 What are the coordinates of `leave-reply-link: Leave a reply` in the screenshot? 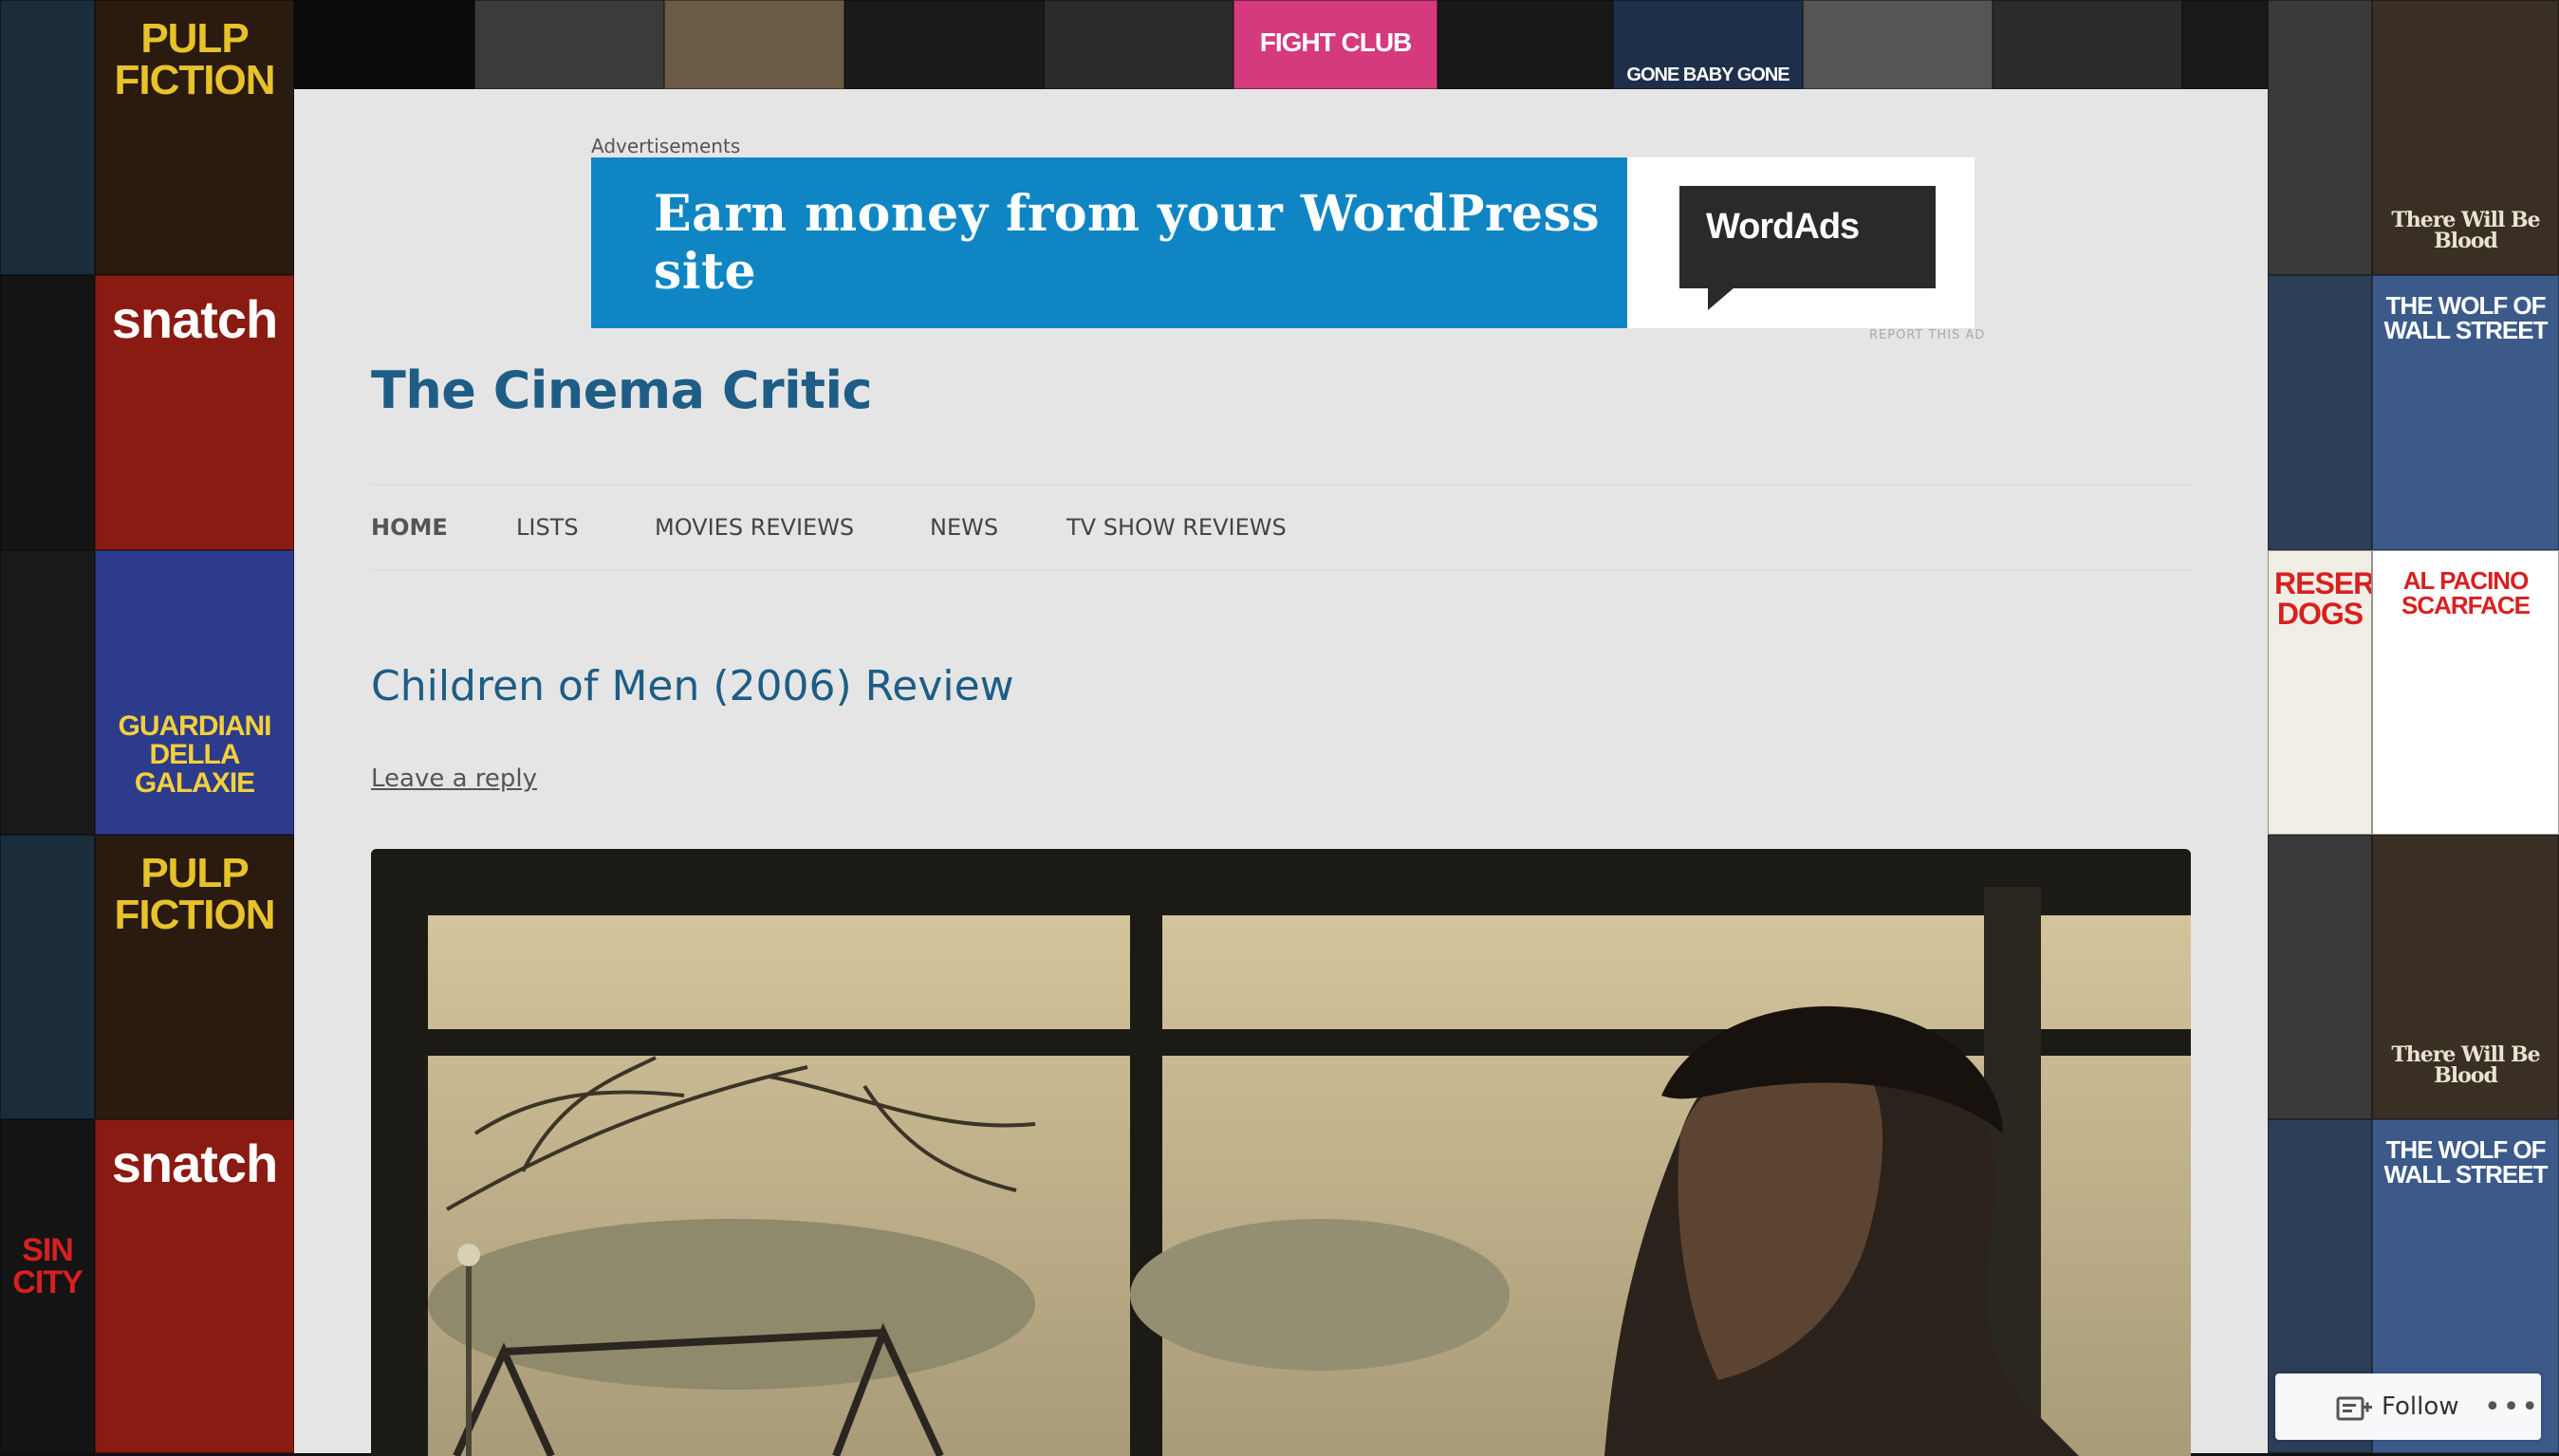 It's located at (454, 779).